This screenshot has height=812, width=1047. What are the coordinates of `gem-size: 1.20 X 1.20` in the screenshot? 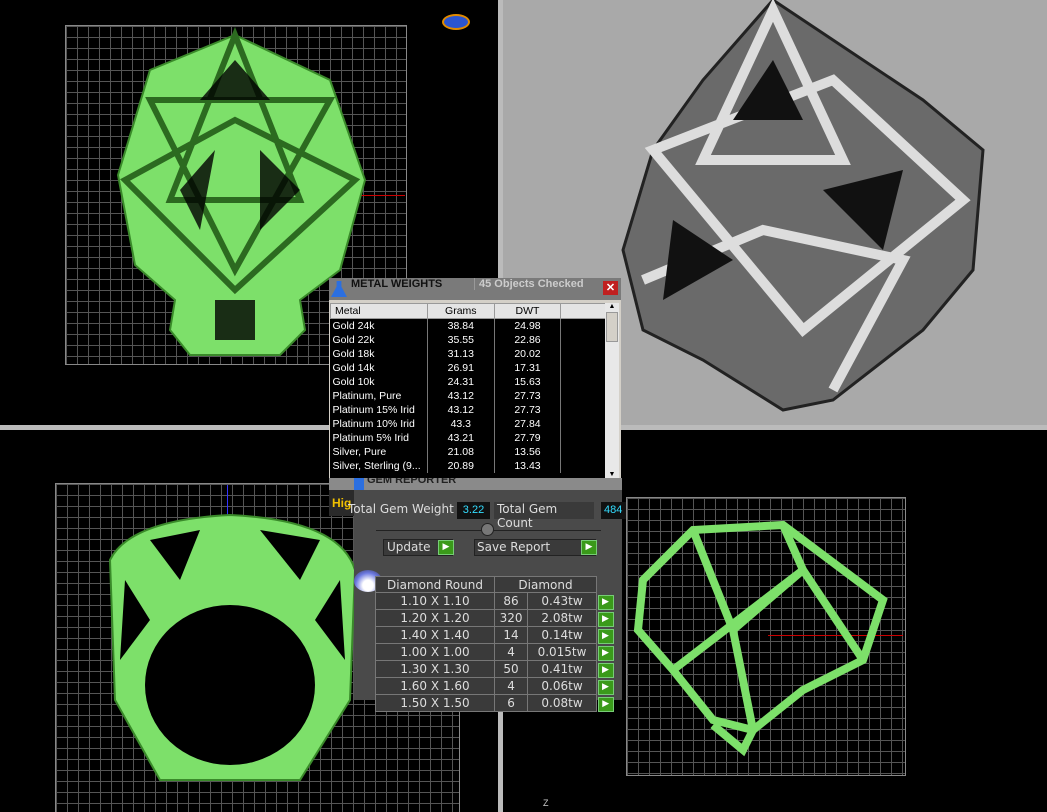 It's located at (435, 618).